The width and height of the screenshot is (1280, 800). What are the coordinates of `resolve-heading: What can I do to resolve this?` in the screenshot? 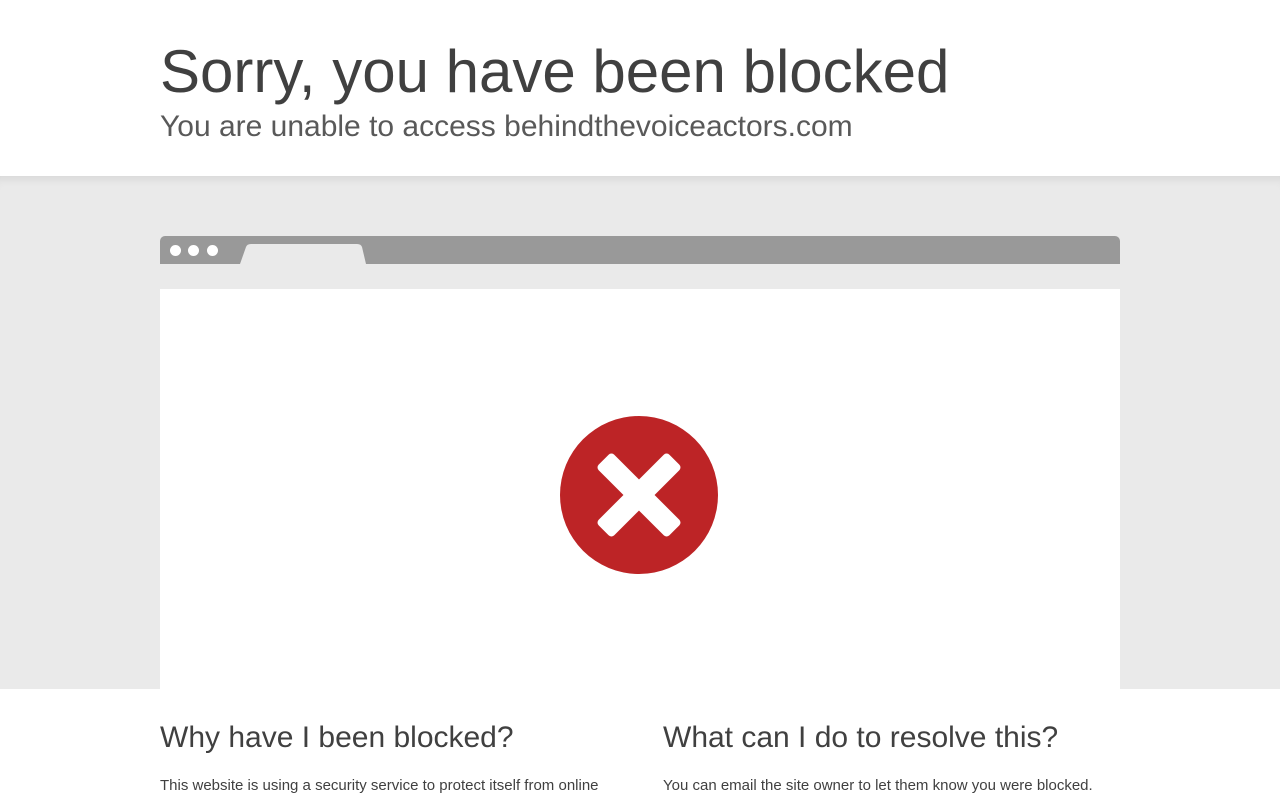 It's located at (861, 737).